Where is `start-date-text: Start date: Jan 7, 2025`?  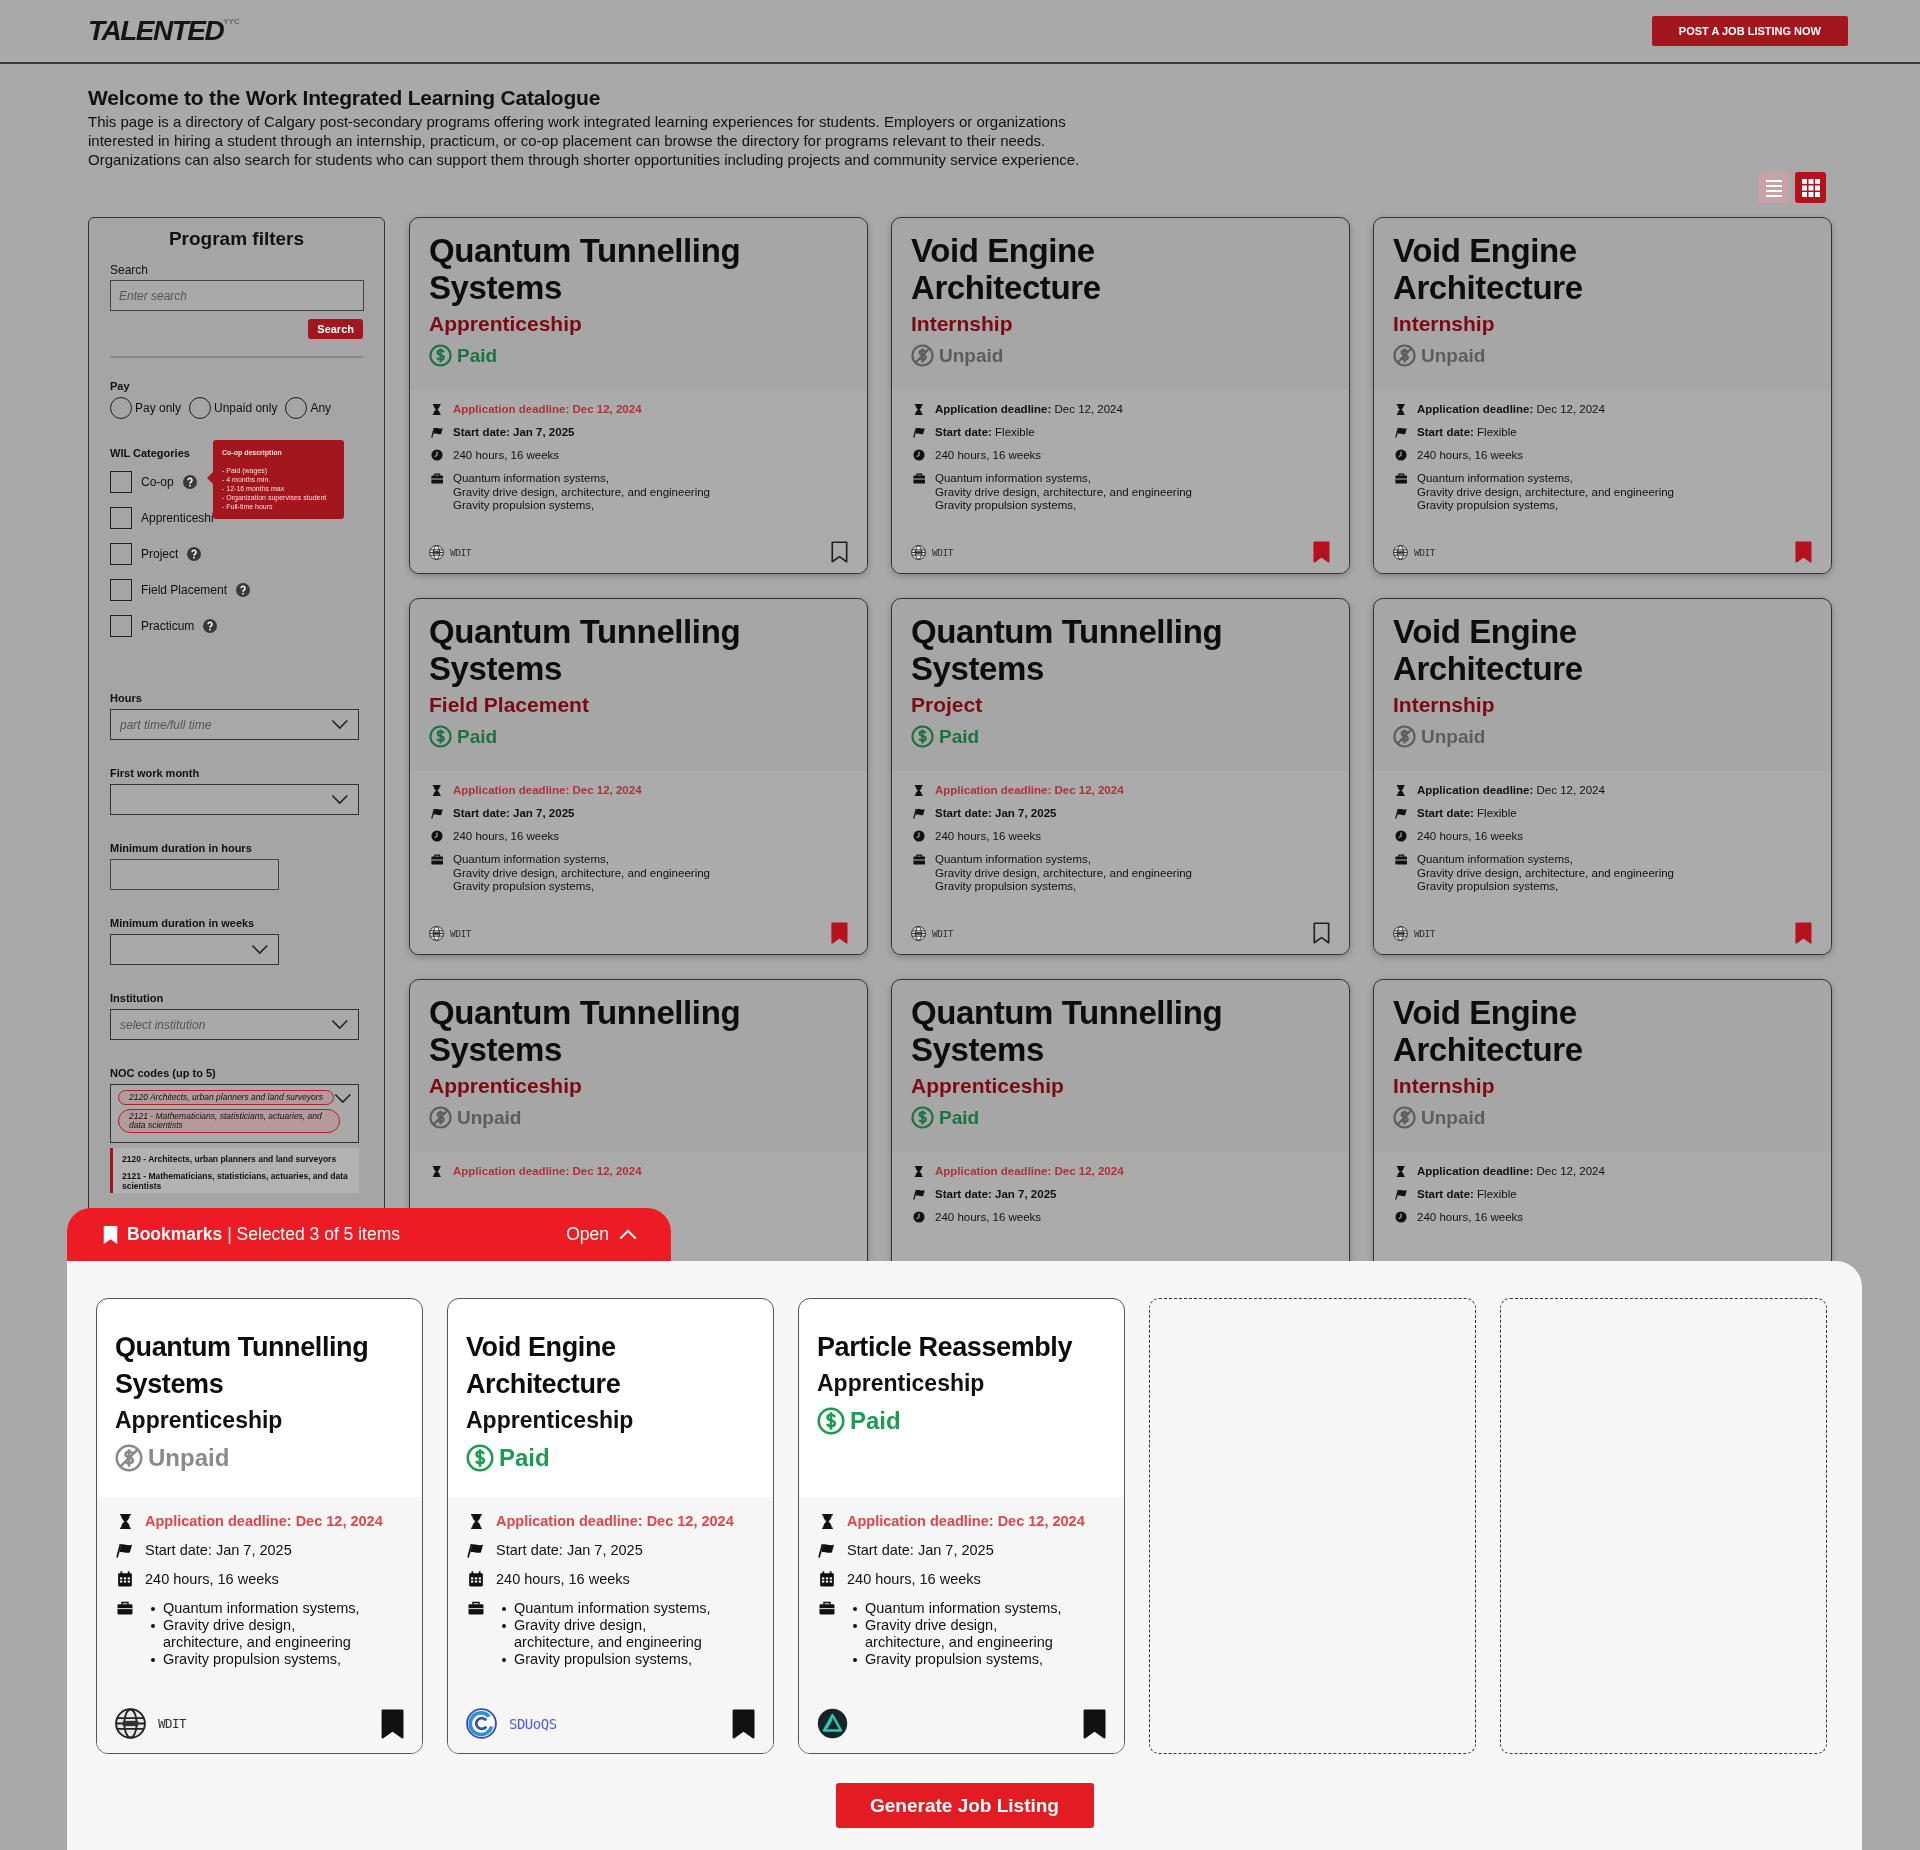
start-date-text: Start date: Jan 7, 2025 is located at coordinates (920, 1550).